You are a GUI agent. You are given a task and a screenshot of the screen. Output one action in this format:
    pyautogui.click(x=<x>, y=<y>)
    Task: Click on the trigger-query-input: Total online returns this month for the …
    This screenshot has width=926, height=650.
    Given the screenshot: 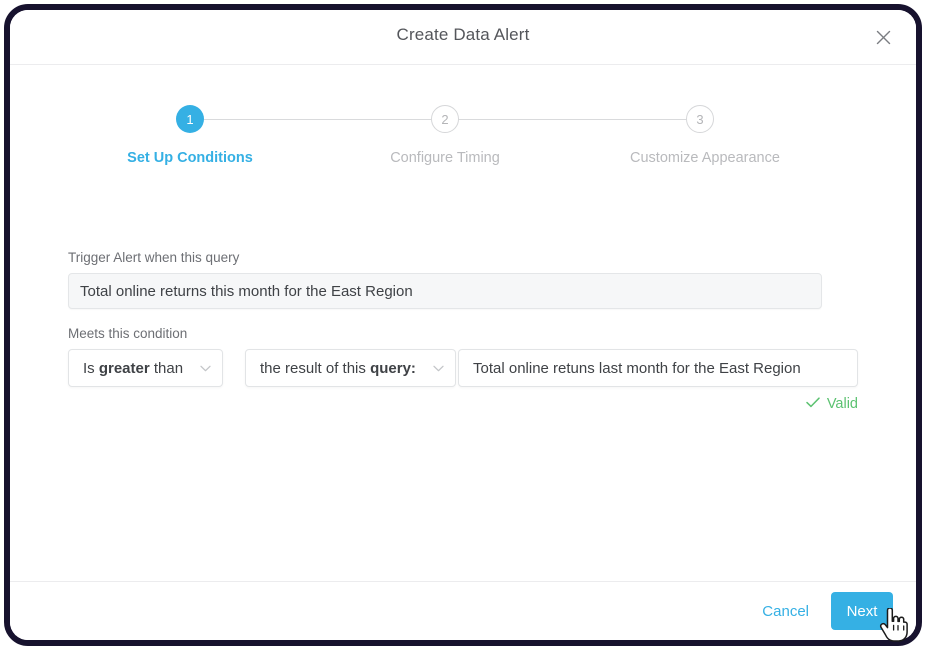 What is the action you would take?
    pyautogui.click(x=445, y=291)
    